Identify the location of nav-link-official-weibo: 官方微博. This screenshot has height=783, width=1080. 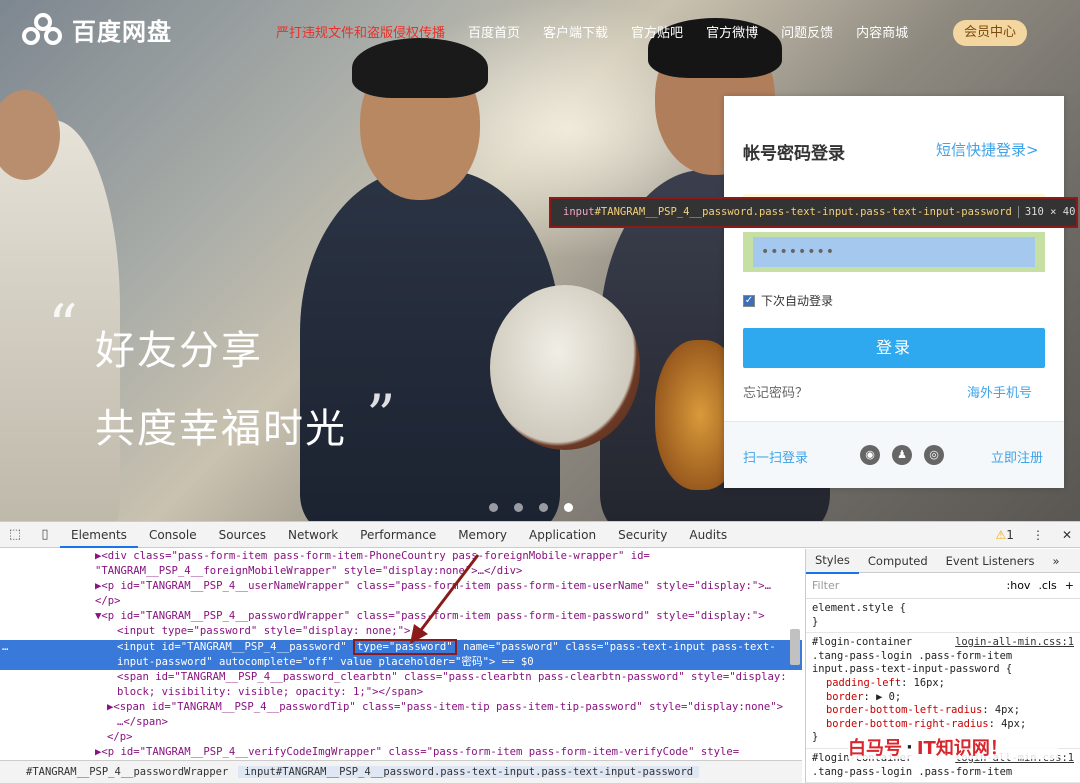
(732, 31).